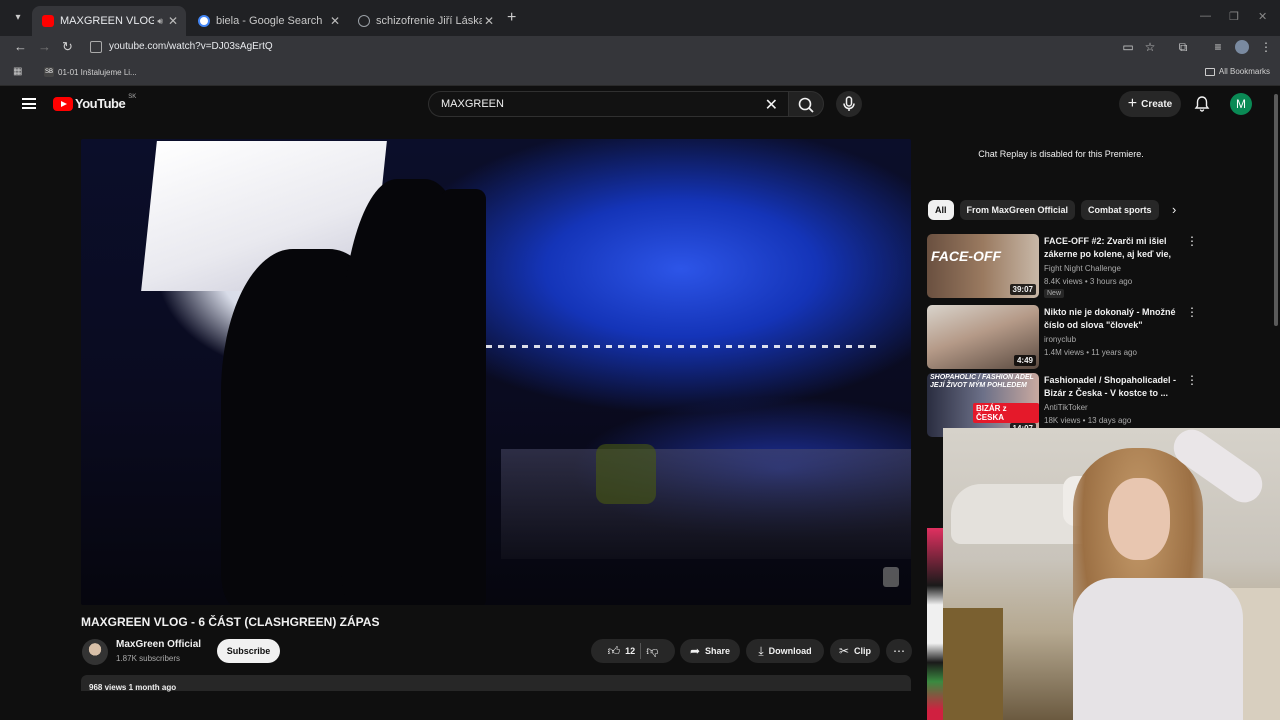  I want to click on more-horizontal-icon: ⋯, so click(899, 651).